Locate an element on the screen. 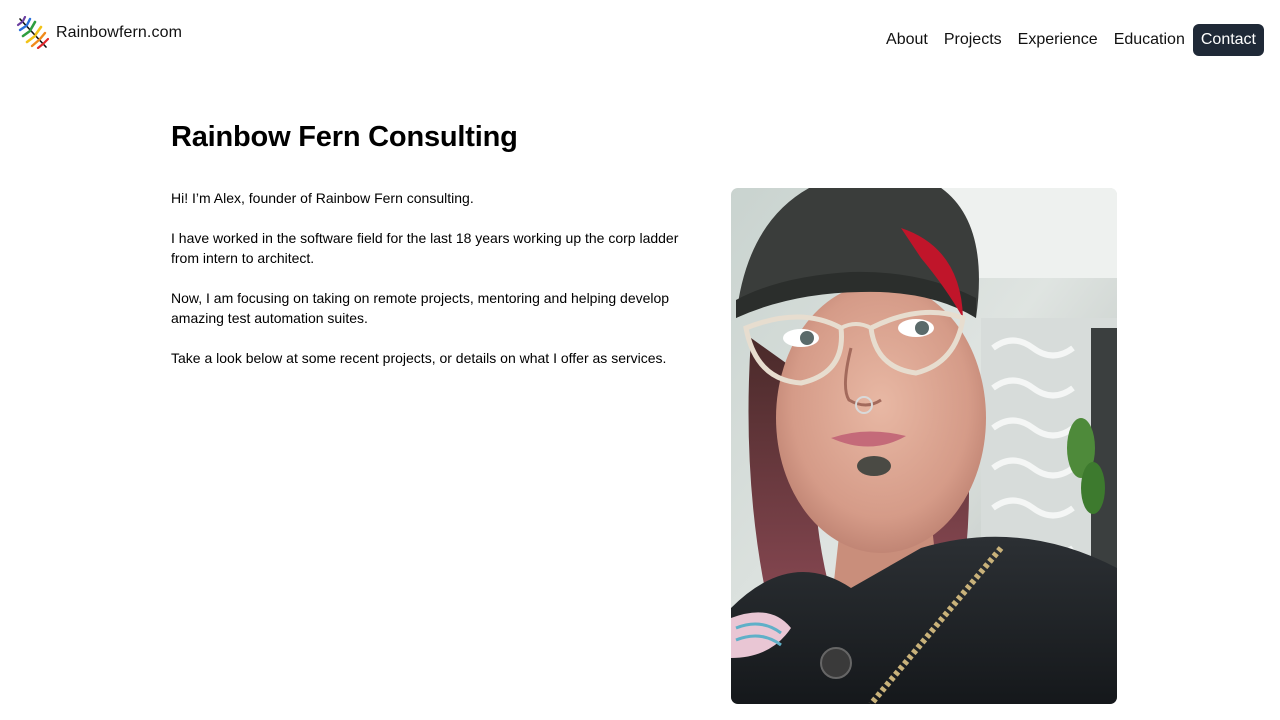 This screenshot has height=720, width=1280. nav-education-link: Education is located at coordinates (1149, 40).